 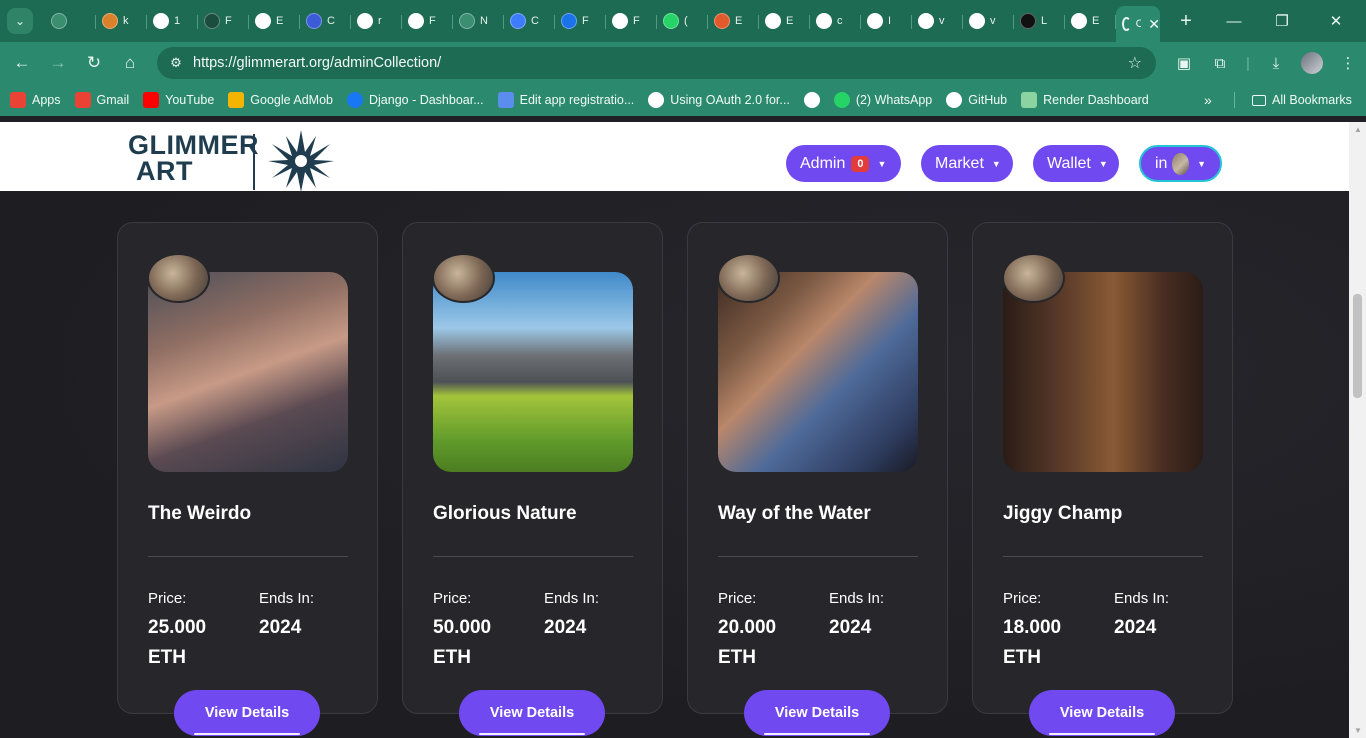 I want to click on bookmark-item: (2) WhatsApp, so click(x=883, y=100).